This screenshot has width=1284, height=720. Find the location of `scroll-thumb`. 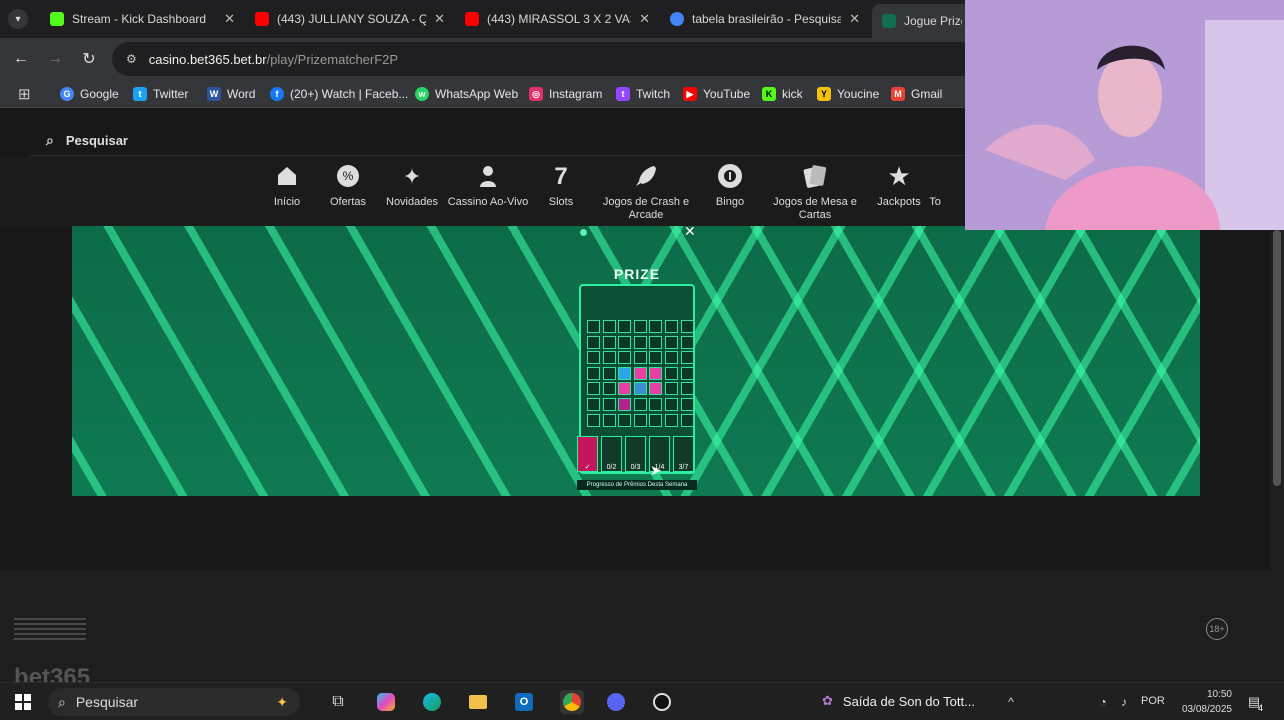

scroll-thumb is located at coordinates (1277, 358).